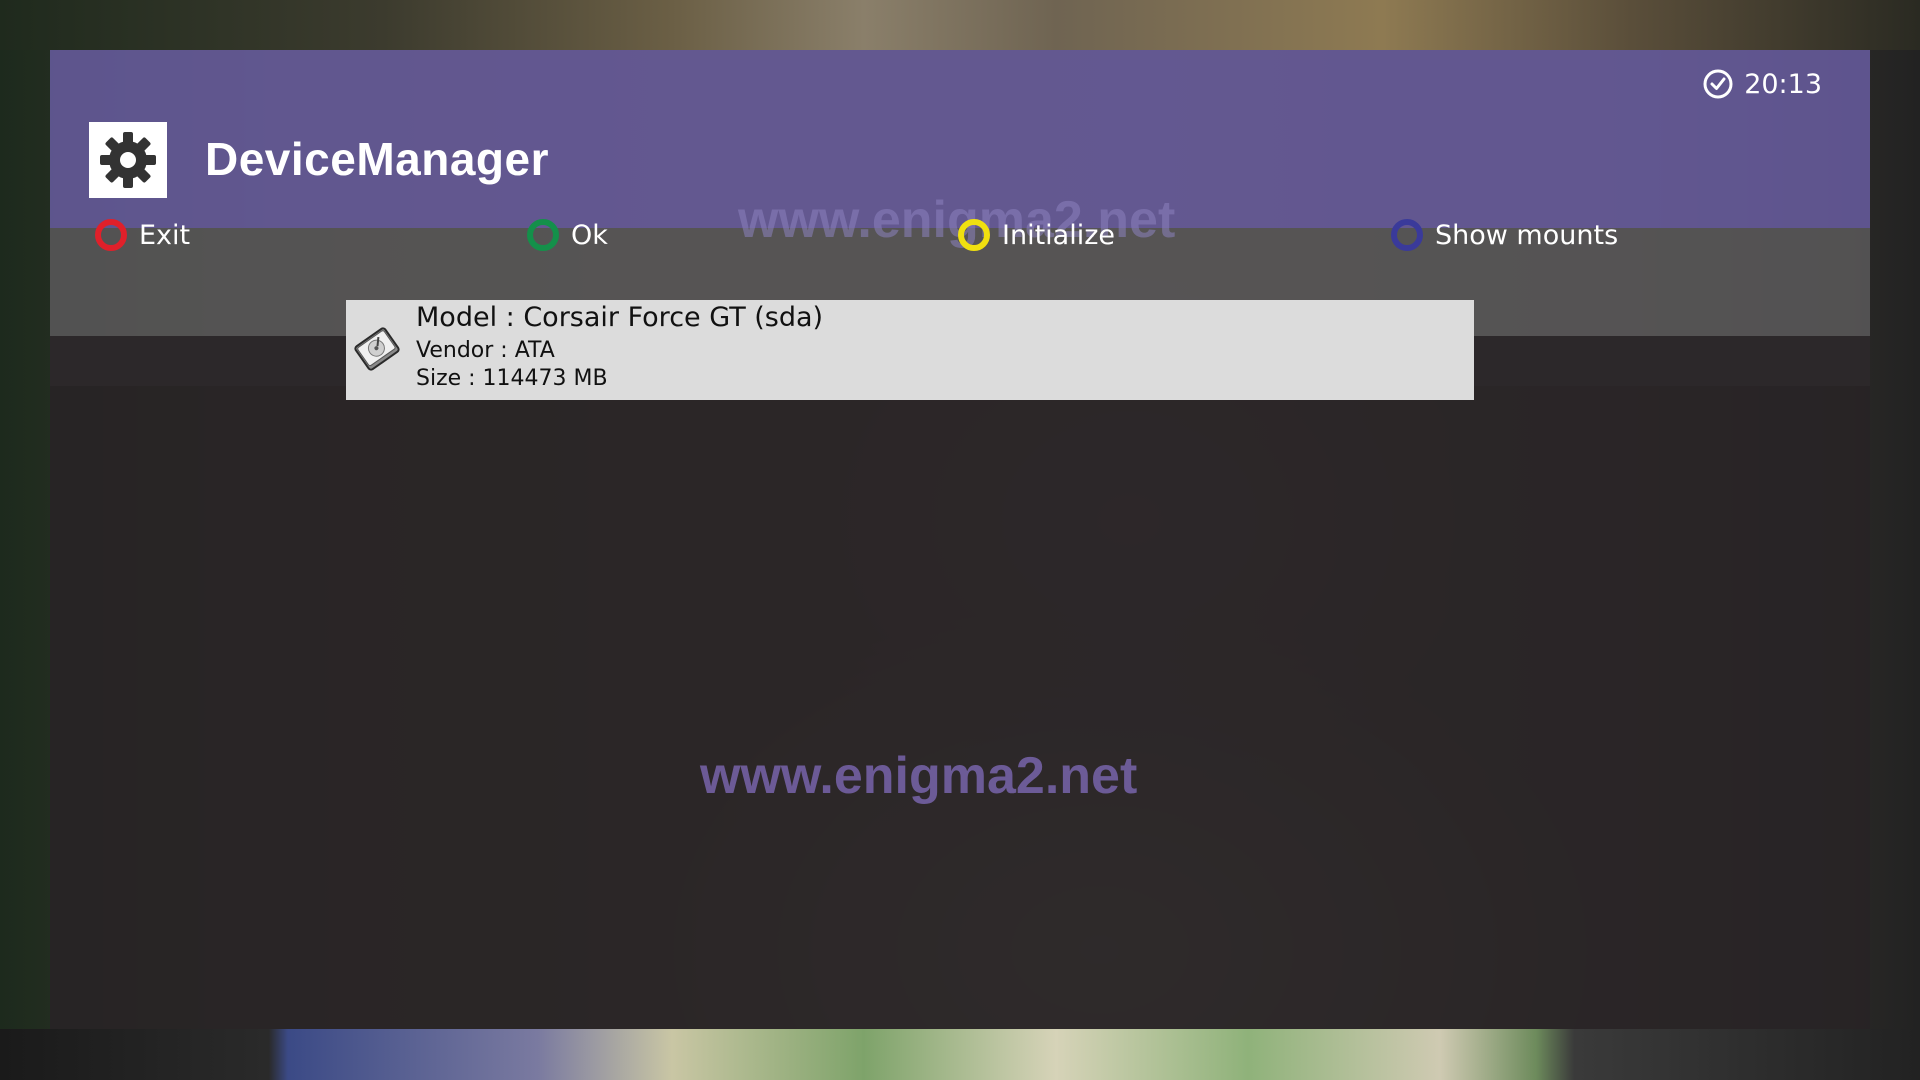 This screenshot has width=1920, height=1080. Describe the element at coordinates (377, 159) in the screenshot. I see `page-title: DeviceManager` at that location.